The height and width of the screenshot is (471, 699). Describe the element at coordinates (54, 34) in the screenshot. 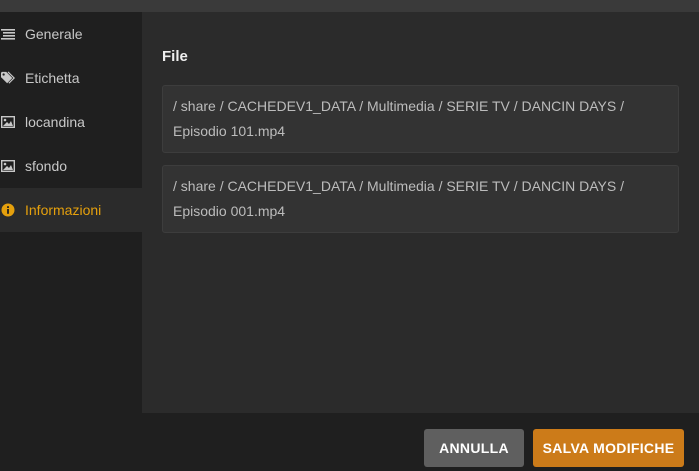

I see `sidebar-item-label: Generale` at that location.